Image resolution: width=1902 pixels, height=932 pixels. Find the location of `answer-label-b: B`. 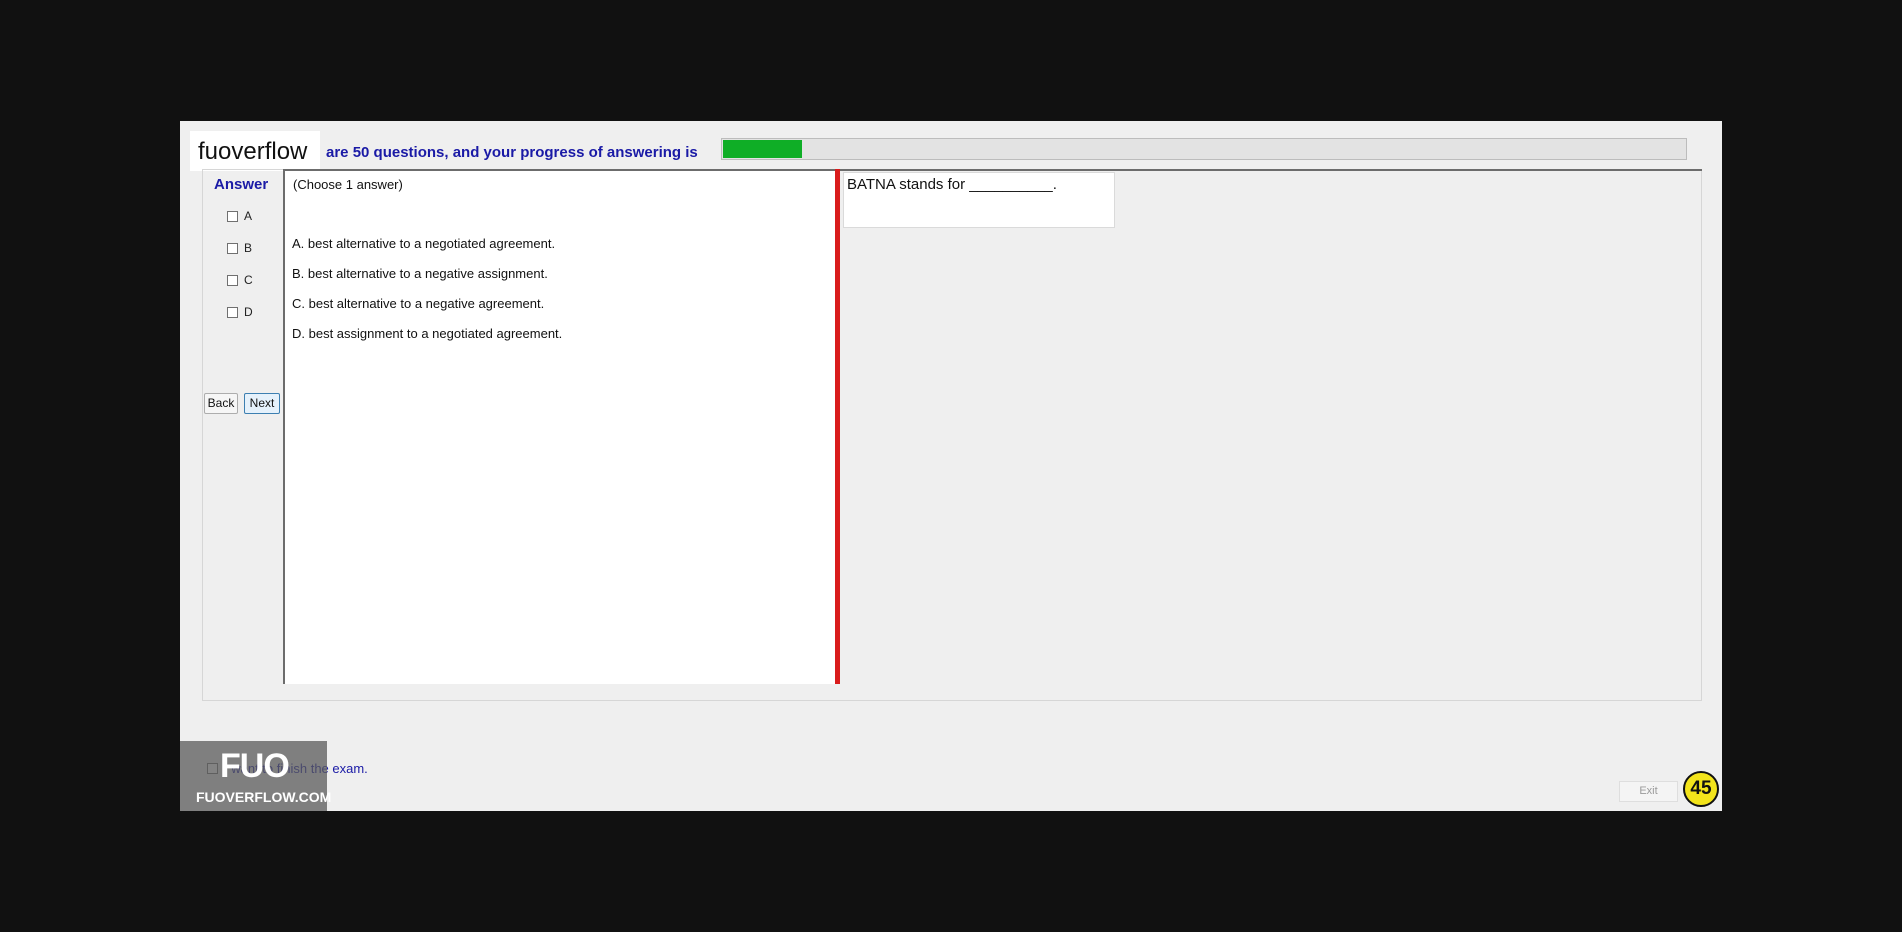

answer-label-b: B is located at coordinates (248, 248).